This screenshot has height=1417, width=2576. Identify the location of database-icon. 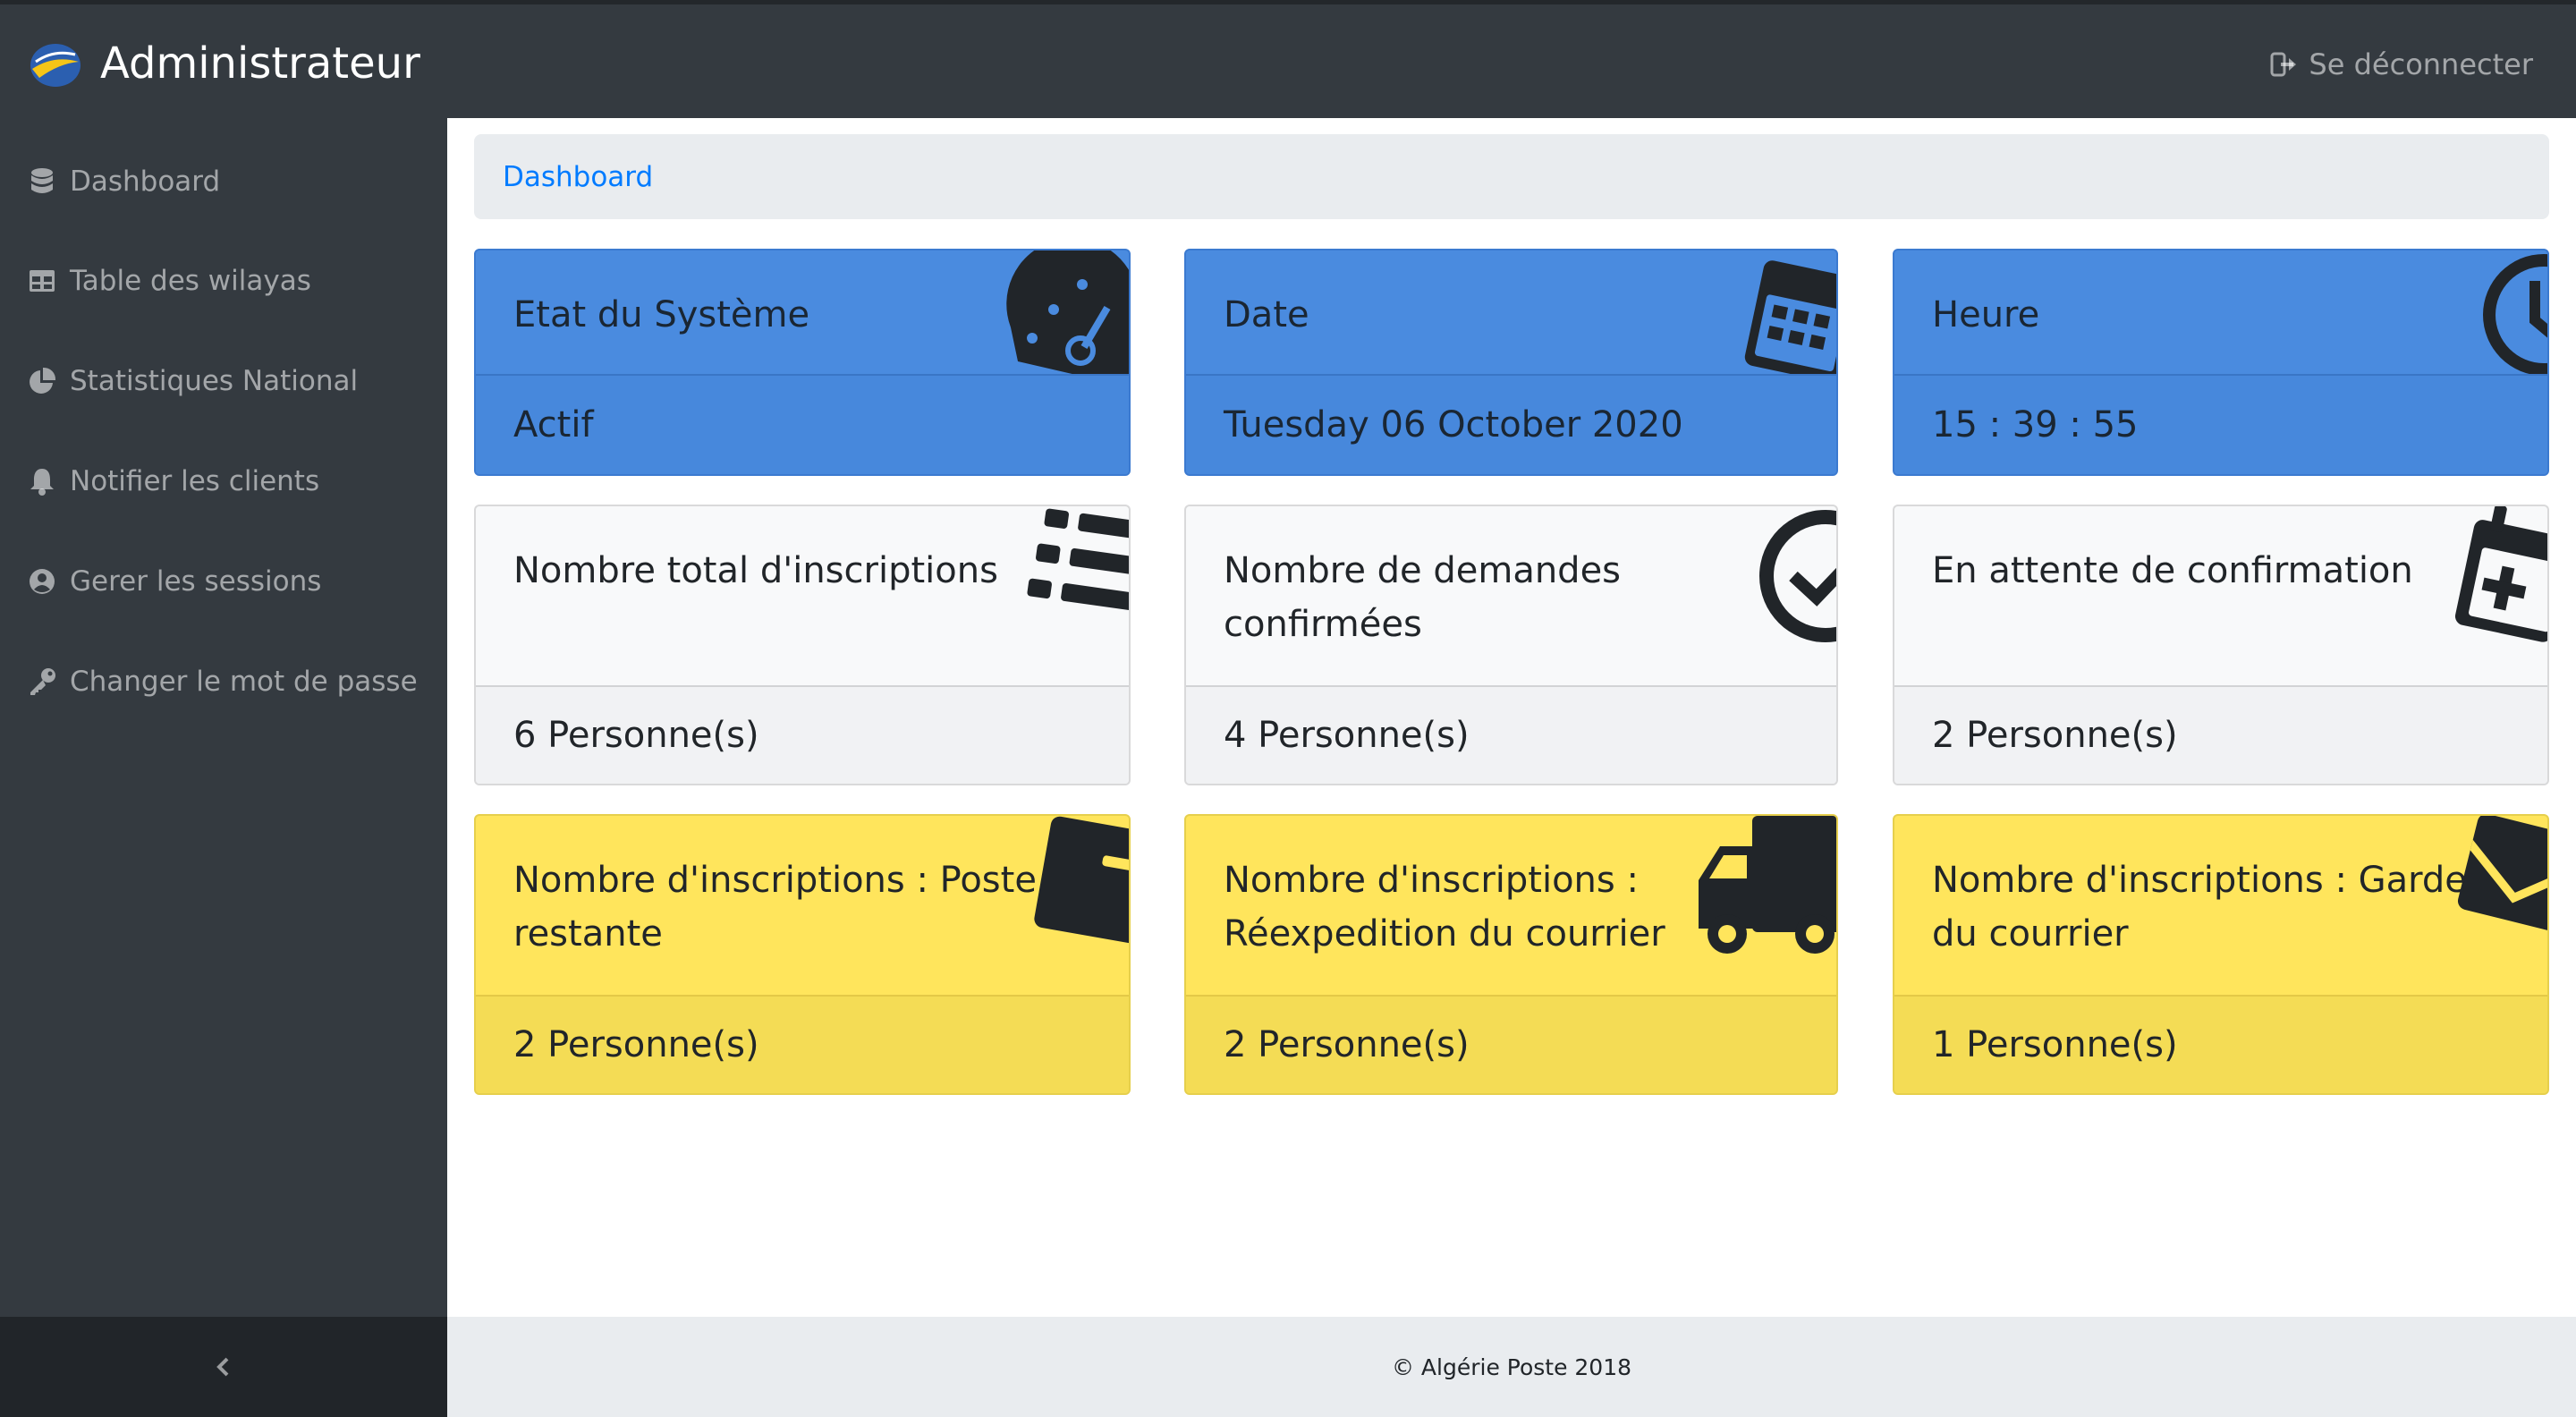
(42, 180).